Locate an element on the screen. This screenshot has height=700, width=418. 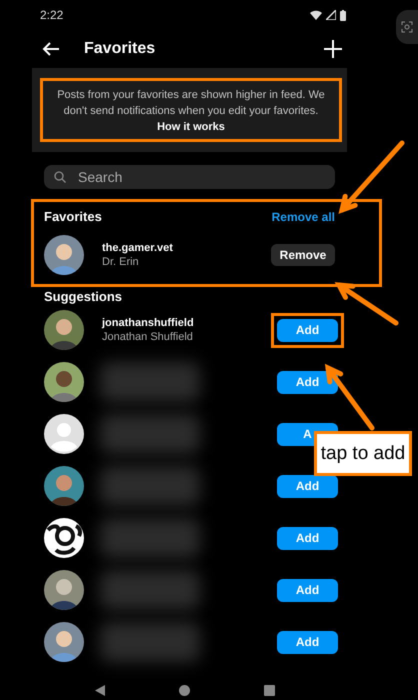
section-title: Suggestions is located at coordinates (84, 296).